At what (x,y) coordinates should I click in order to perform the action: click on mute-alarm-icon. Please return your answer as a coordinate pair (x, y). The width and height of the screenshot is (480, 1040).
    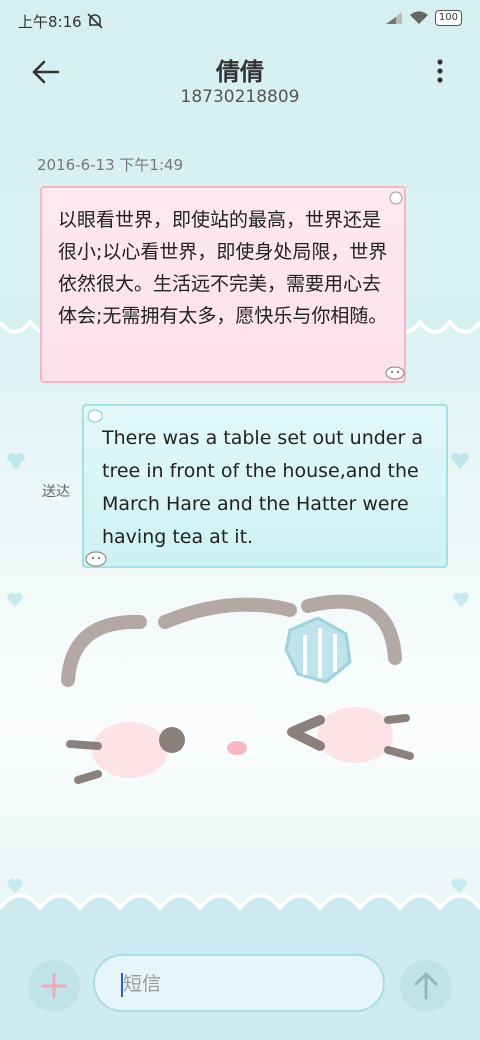
    Looking at the image, I should click on (95, 21).